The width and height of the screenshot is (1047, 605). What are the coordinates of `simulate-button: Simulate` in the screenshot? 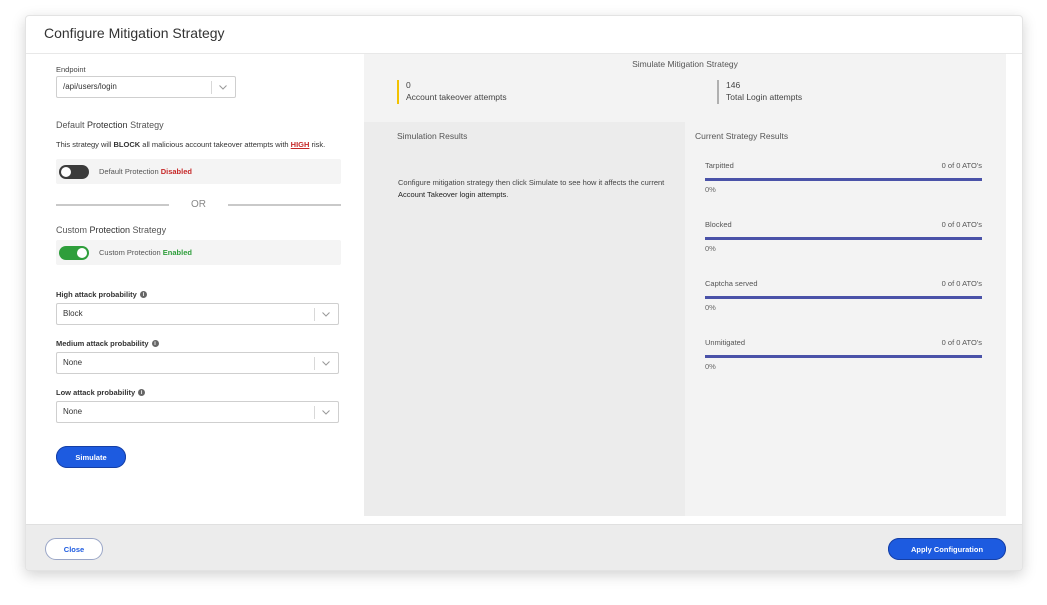 It's located at (91, 457).